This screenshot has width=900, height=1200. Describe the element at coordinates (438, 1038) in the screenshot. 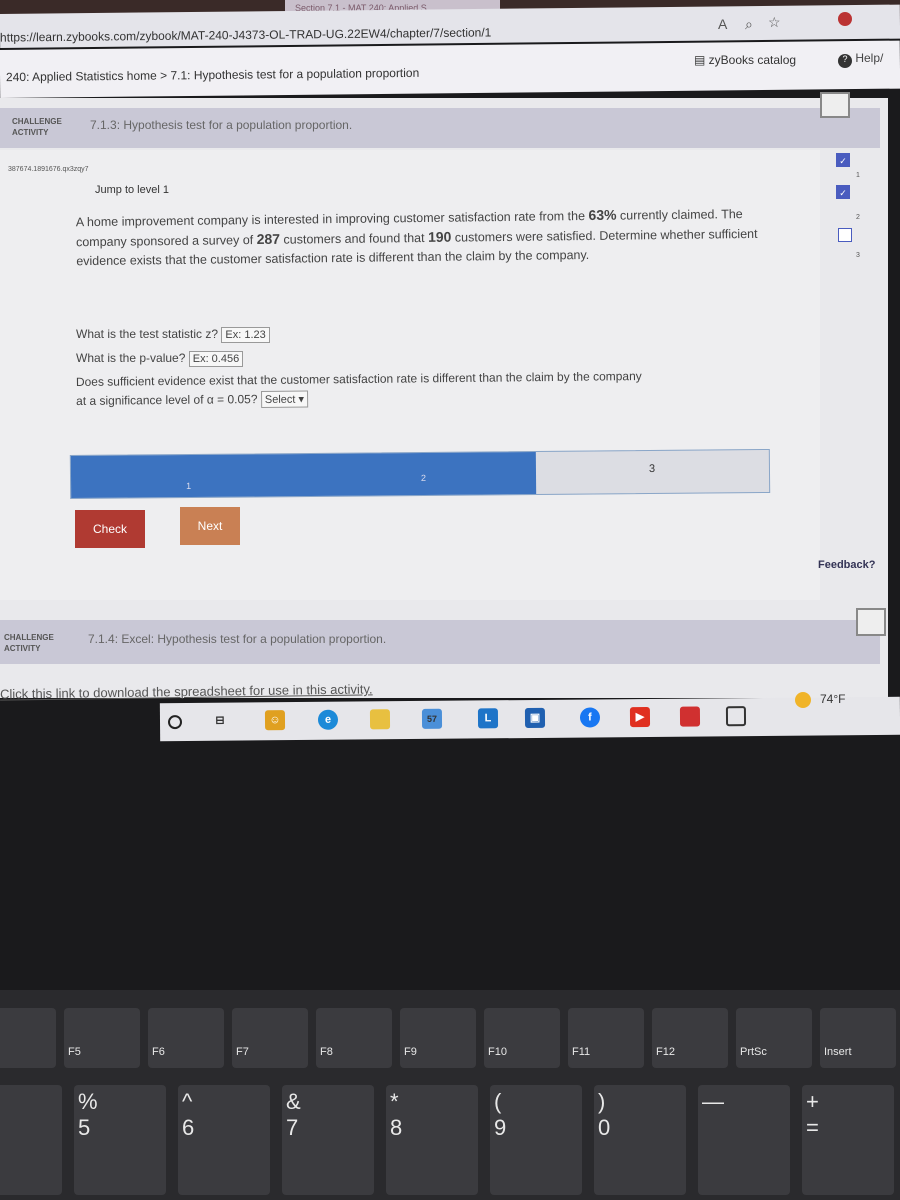

I see `key-f9: F9` at that location.